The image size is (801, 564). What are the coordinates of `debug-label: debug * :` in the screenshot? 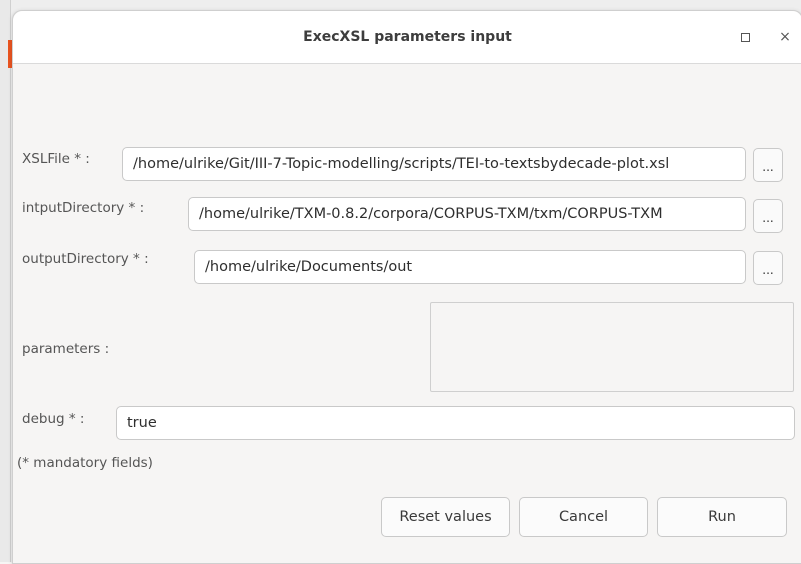 It's located at (53, 419).